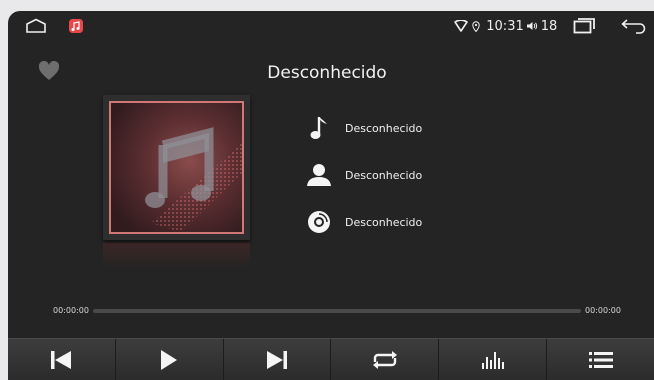 The height and width of the screenshot is (380, 654). I want to click on home-outline-icon, so click(36, 26).